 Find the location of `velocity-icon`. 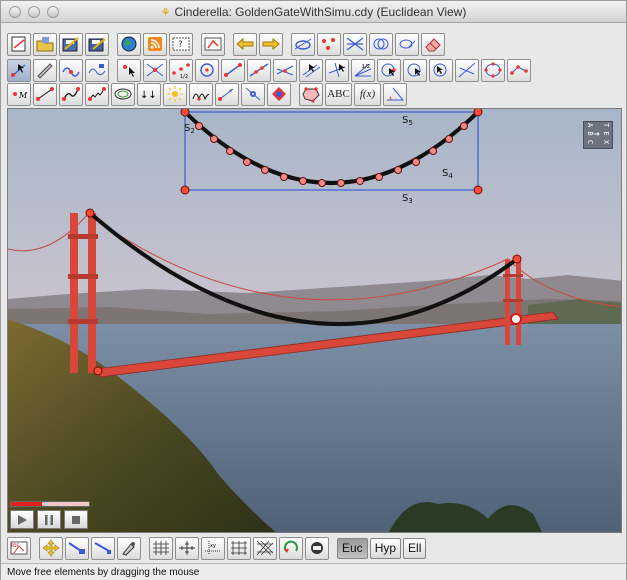

velocity-icon is located at coordinates (226, 94).